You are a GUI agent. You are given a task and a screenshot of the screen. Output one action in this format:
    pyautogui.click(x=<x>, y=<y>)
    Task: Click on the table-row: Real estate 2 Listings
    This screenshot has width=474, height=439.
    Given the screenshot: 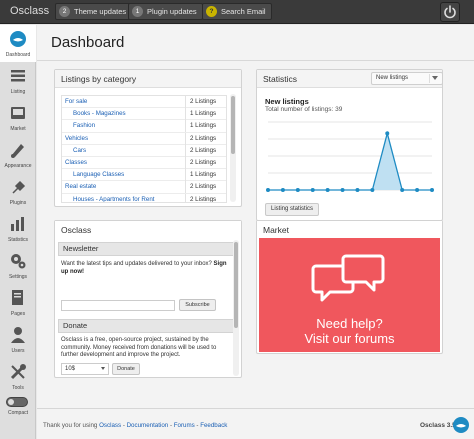 What is the action you would take?
    pyautogui.click(x=144, y=187)
    